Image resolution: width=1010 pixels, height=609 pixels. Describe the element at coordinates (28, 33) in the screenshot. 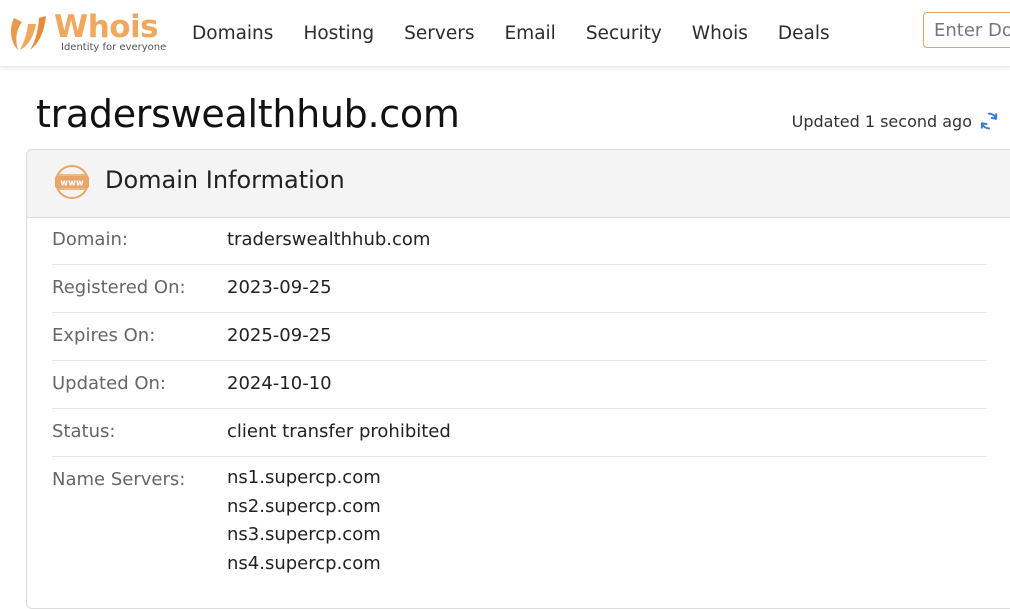

I see `logo-mark-icon` at that location.